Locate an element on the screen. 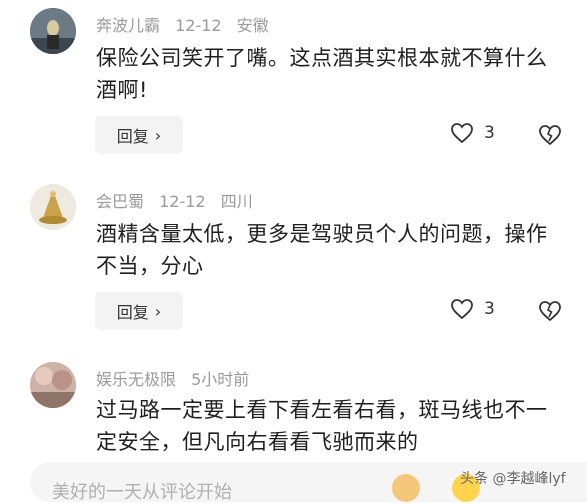 The image size is (587, 504). username: 奔波儿霸 is located at coordinates (128, 25).